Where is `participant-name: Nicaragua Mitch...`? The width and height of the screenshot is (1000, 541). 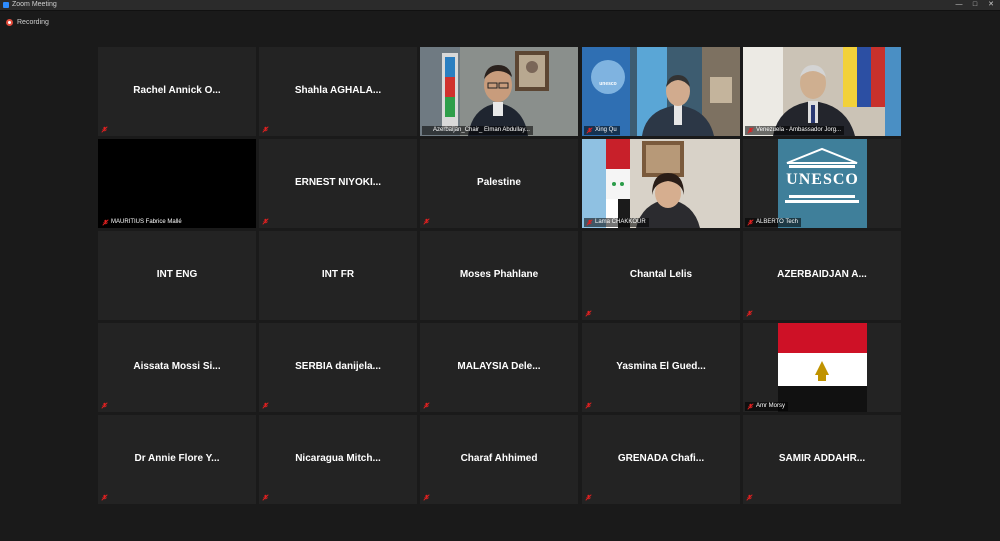 participant-name: Nicaragua Mitch... is located at coordinates (338, 458).